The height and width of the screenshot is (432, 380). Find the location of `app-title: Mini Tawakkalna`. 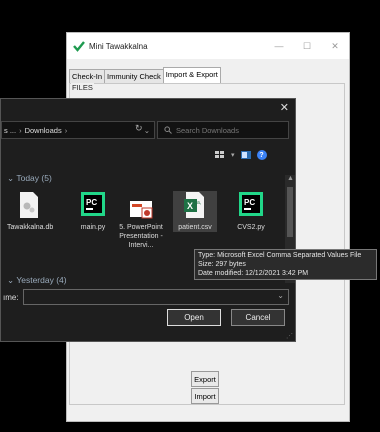

app-title: Mini Tawakkalna is located at coordinates (118, 46).